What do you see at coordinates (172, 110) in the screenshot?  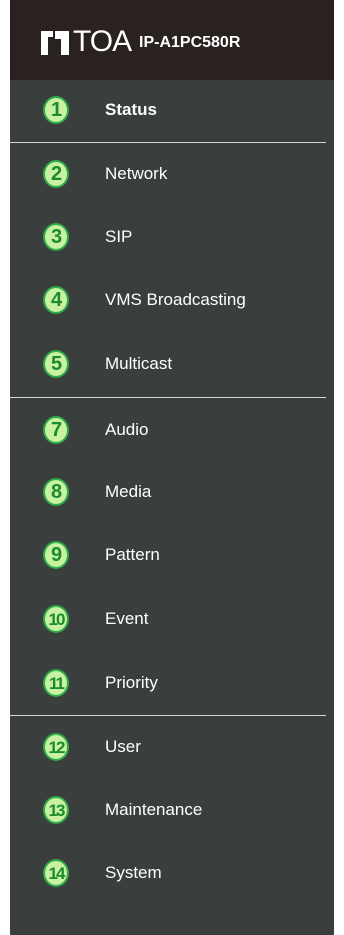 I see `nav-item-status: 1 Status` at bounding box center [172, 110].